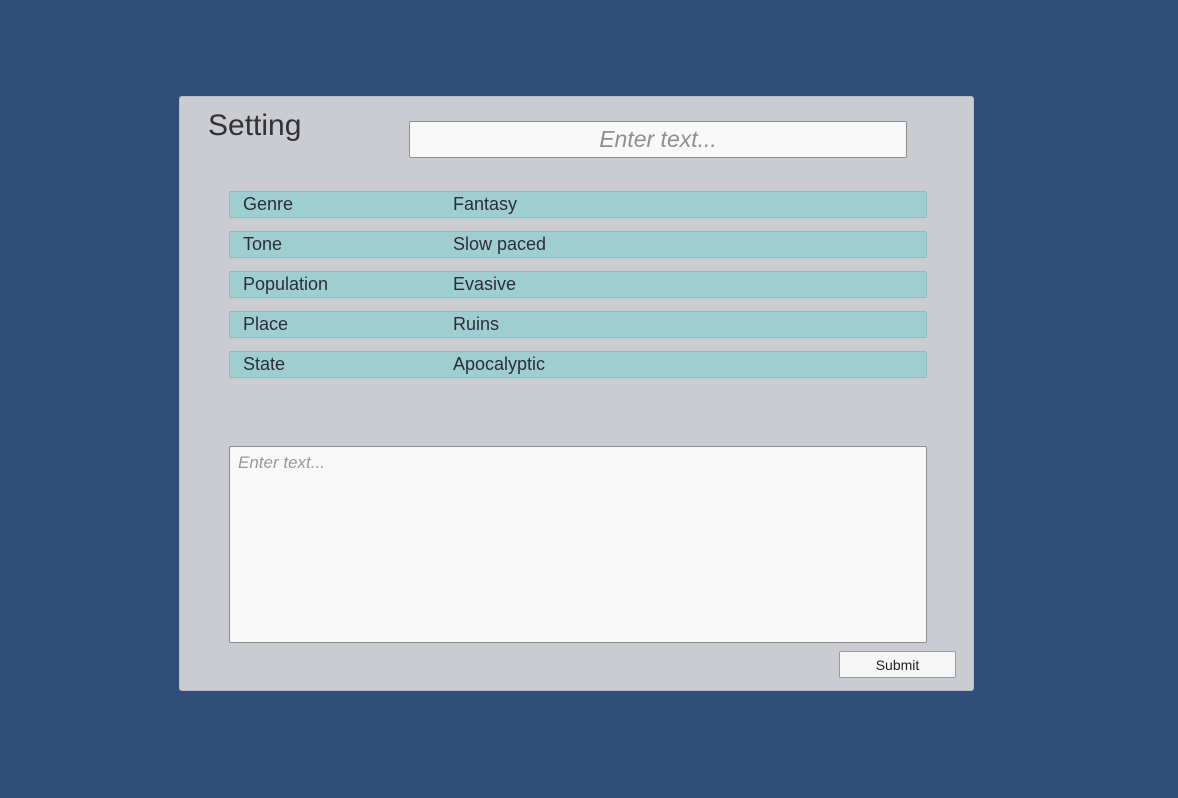  What do you see at coordinates (485, 284) in the screenshot?
I see `row-value: Evasive` at bounding box center [485, 284].